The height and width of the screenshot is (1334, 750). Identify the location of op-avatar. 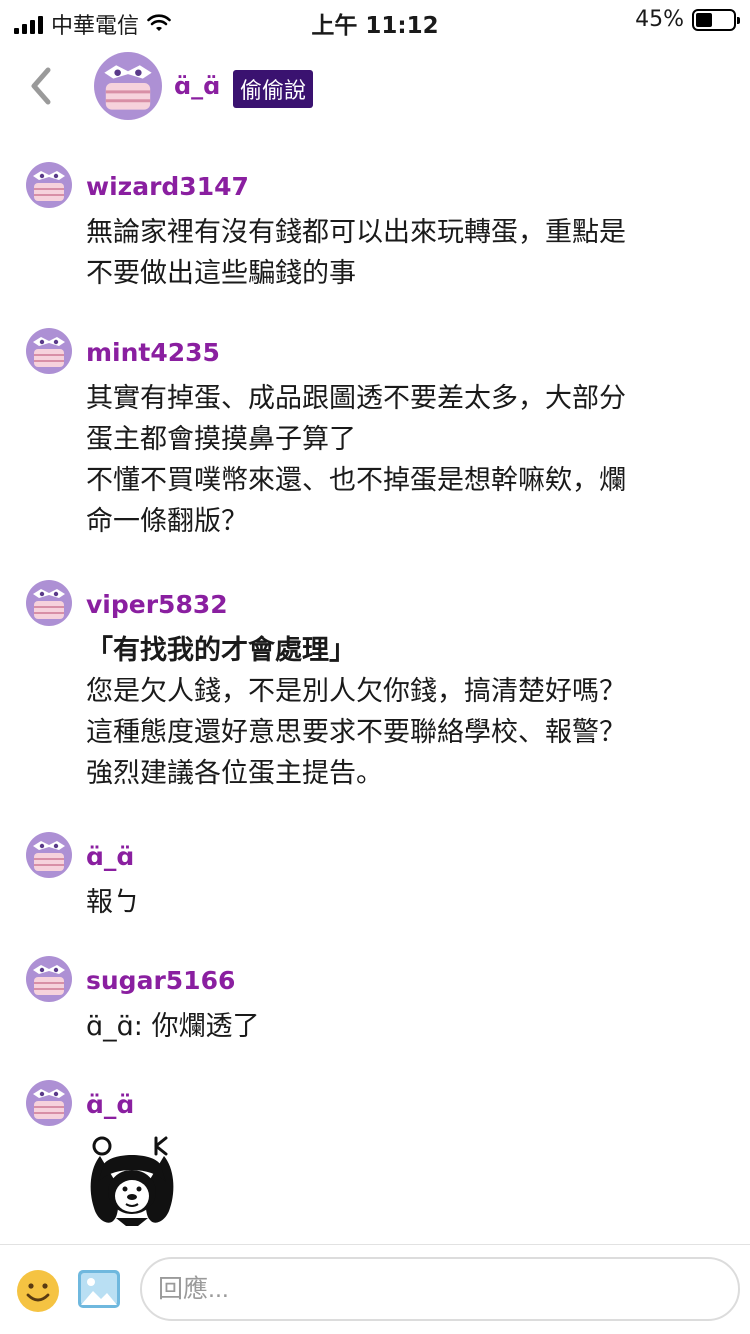
(128, 86).